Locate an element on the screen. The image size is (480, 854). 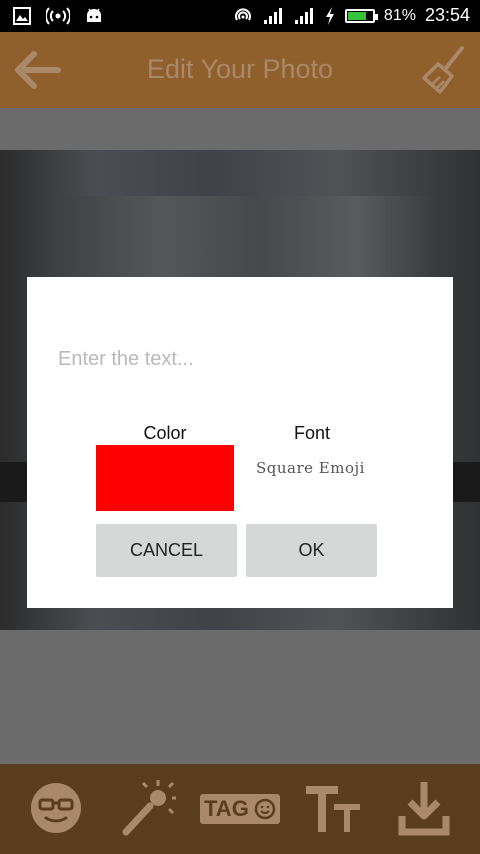
smiley-icon is located at coordinates (265, 809).